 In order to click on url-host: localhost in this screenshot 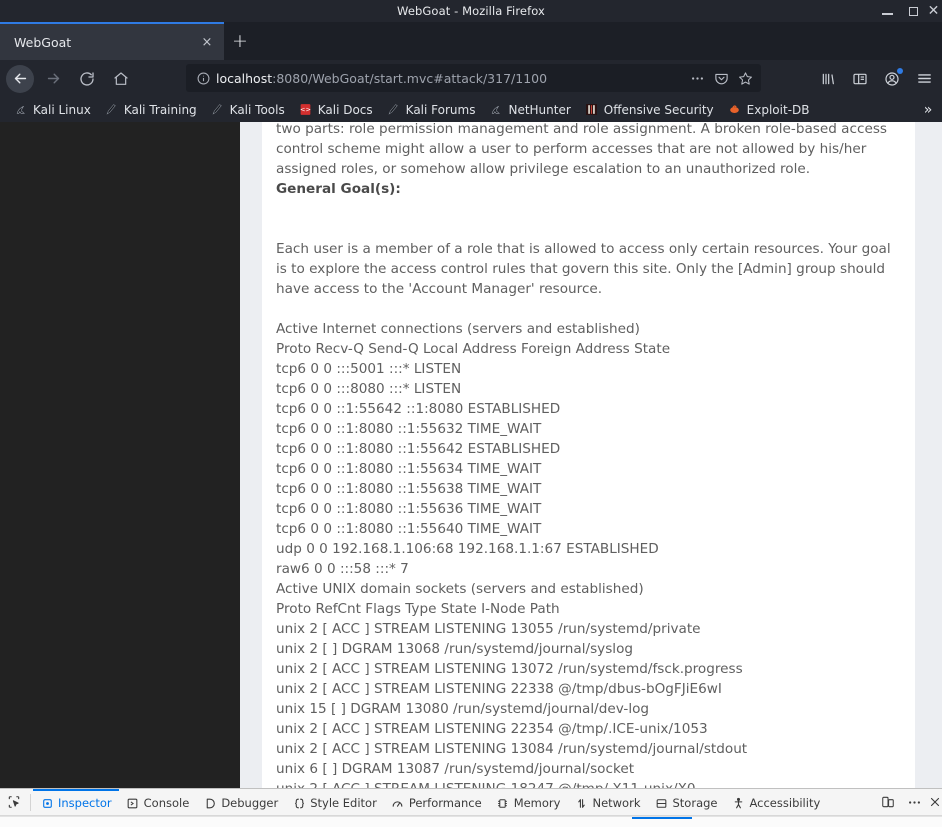, I will do `click(244, 78)`.